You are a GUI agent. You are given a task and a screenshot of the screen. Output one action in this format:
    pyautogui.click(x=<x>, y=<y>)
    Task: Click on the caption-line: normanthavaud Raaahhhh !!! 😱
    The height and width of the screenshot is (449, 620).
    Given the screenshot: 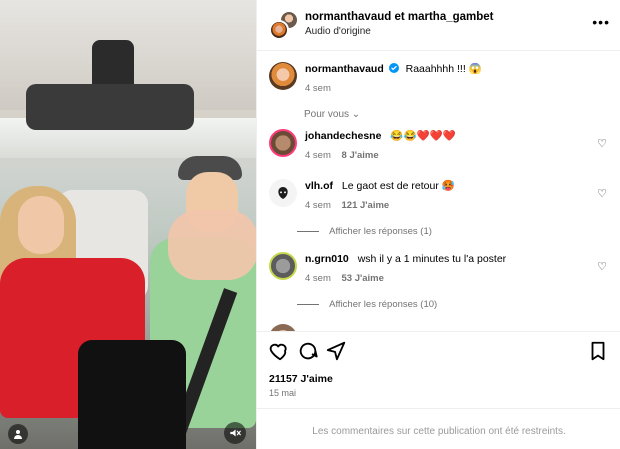 What is the action you would take?
    pyautogui.click(x=450, y=69)
    